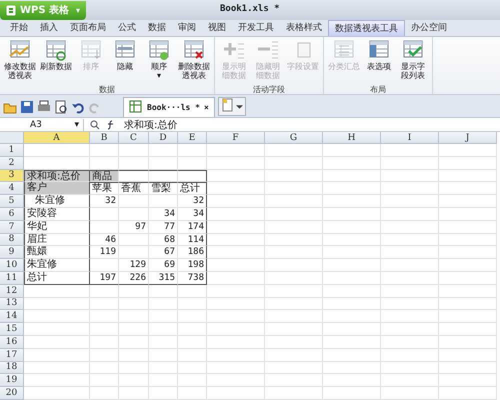 The image size is (500, 400). What do you see at coordinates (12, 393) in the screenshot?
I see `row-header: 20` at bounding box center [12, 393].